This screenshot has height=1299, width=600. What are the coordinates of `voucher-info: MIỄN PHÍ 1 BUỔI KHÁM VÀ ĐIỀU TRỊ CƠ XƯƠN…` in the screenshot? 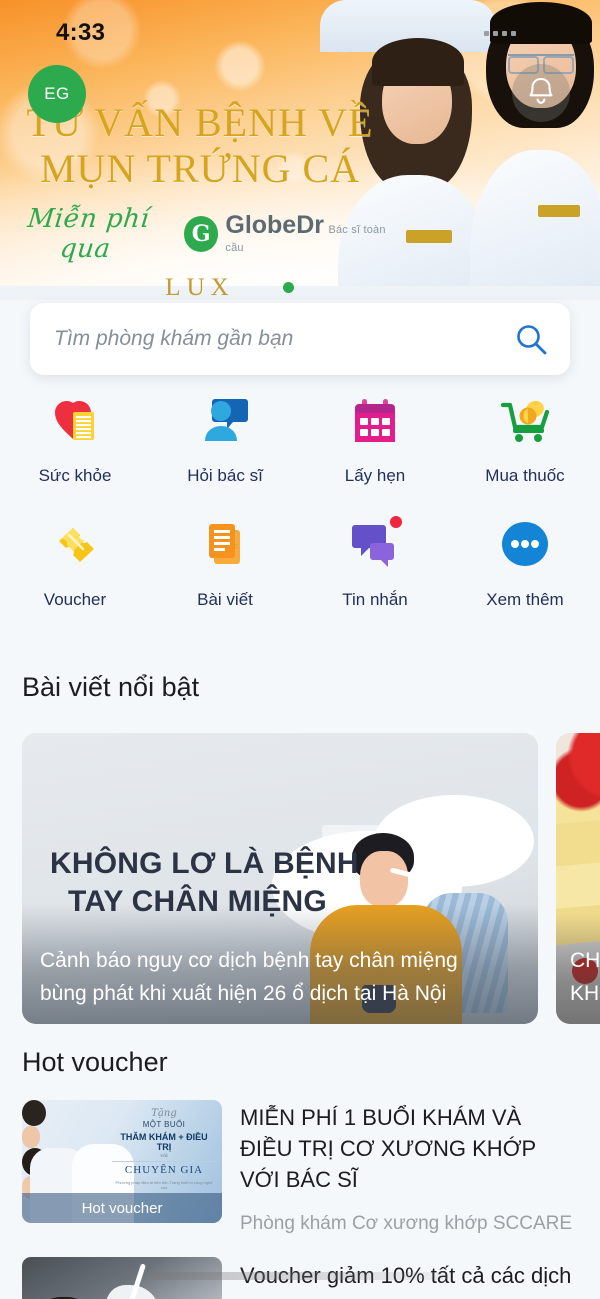 It's located at (409, 1167).